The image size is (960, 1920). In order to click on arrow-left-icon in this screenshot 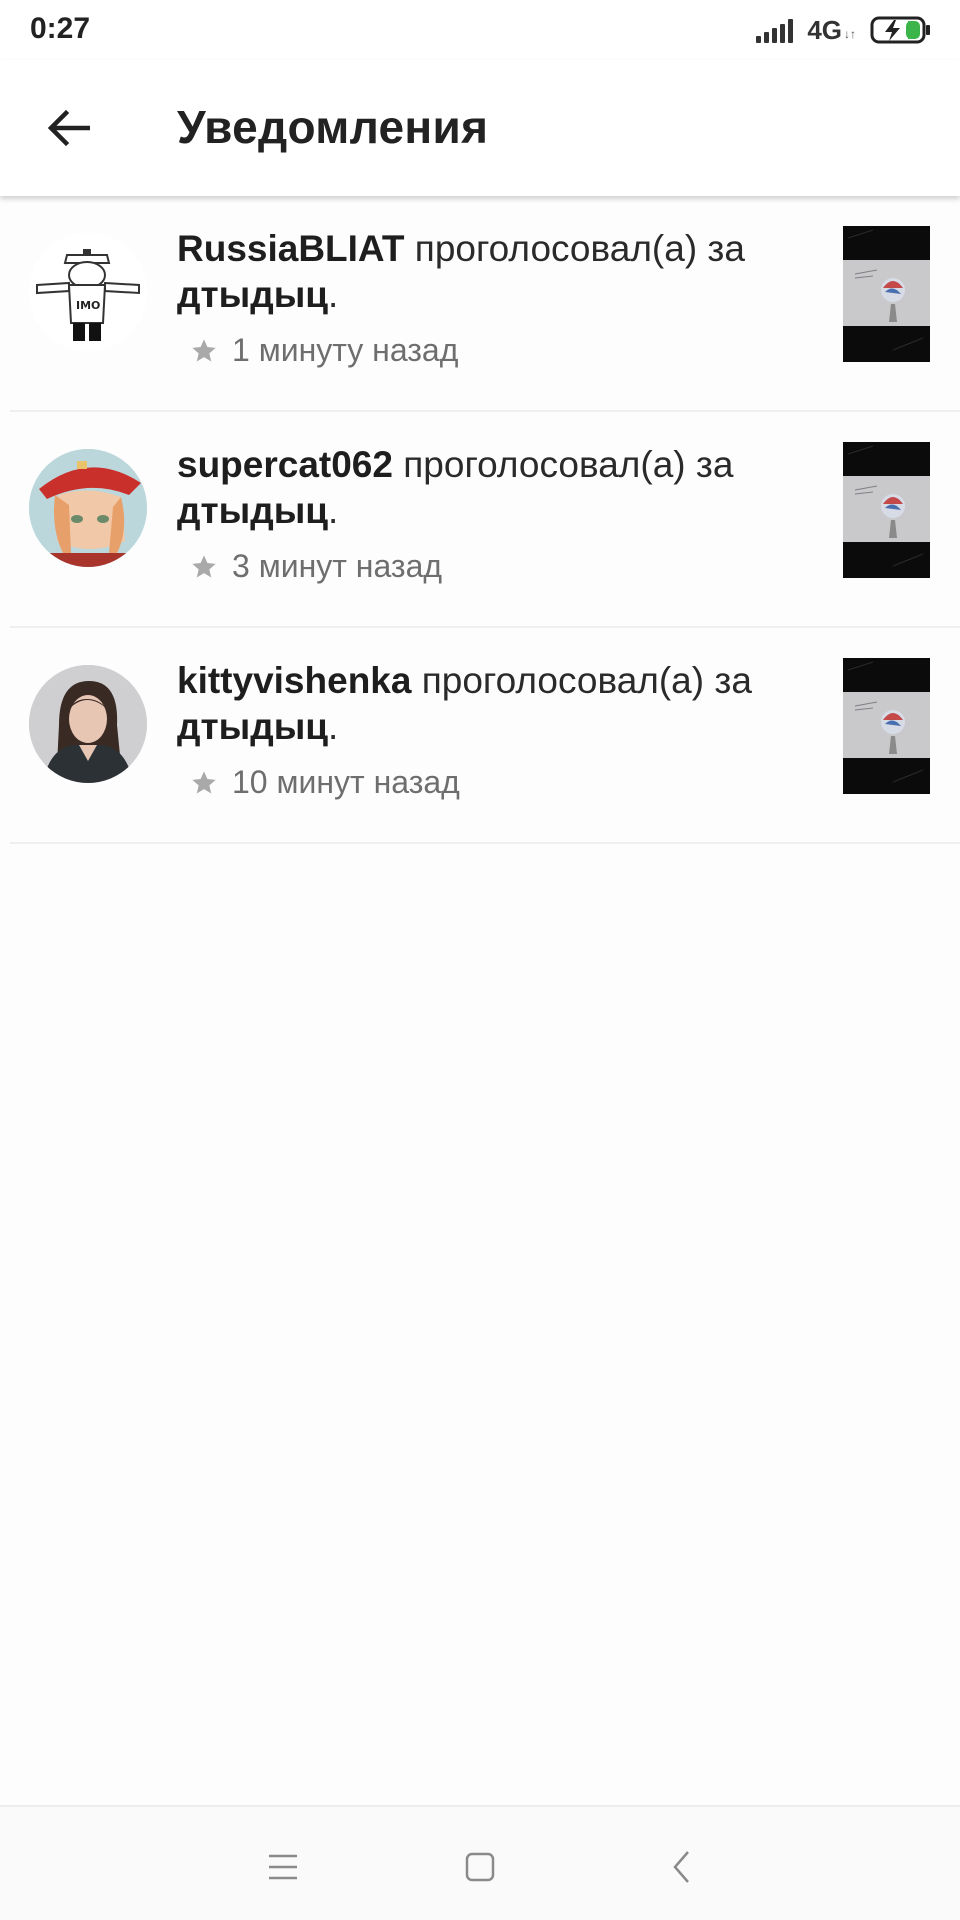, I will do `click(68, 128)`.